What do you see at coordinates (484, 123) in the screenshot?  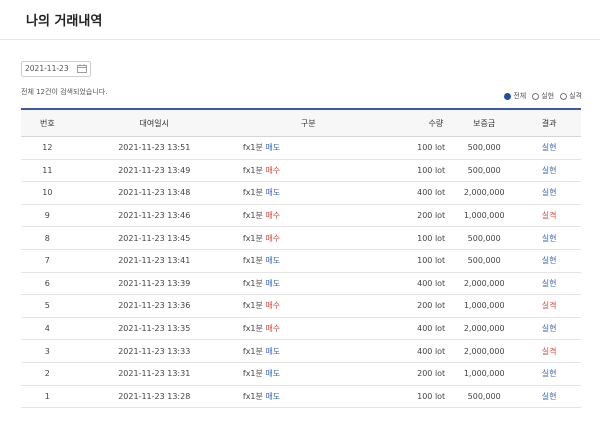 I see `header-margin: 보증금` at bounding box center [484, 123].